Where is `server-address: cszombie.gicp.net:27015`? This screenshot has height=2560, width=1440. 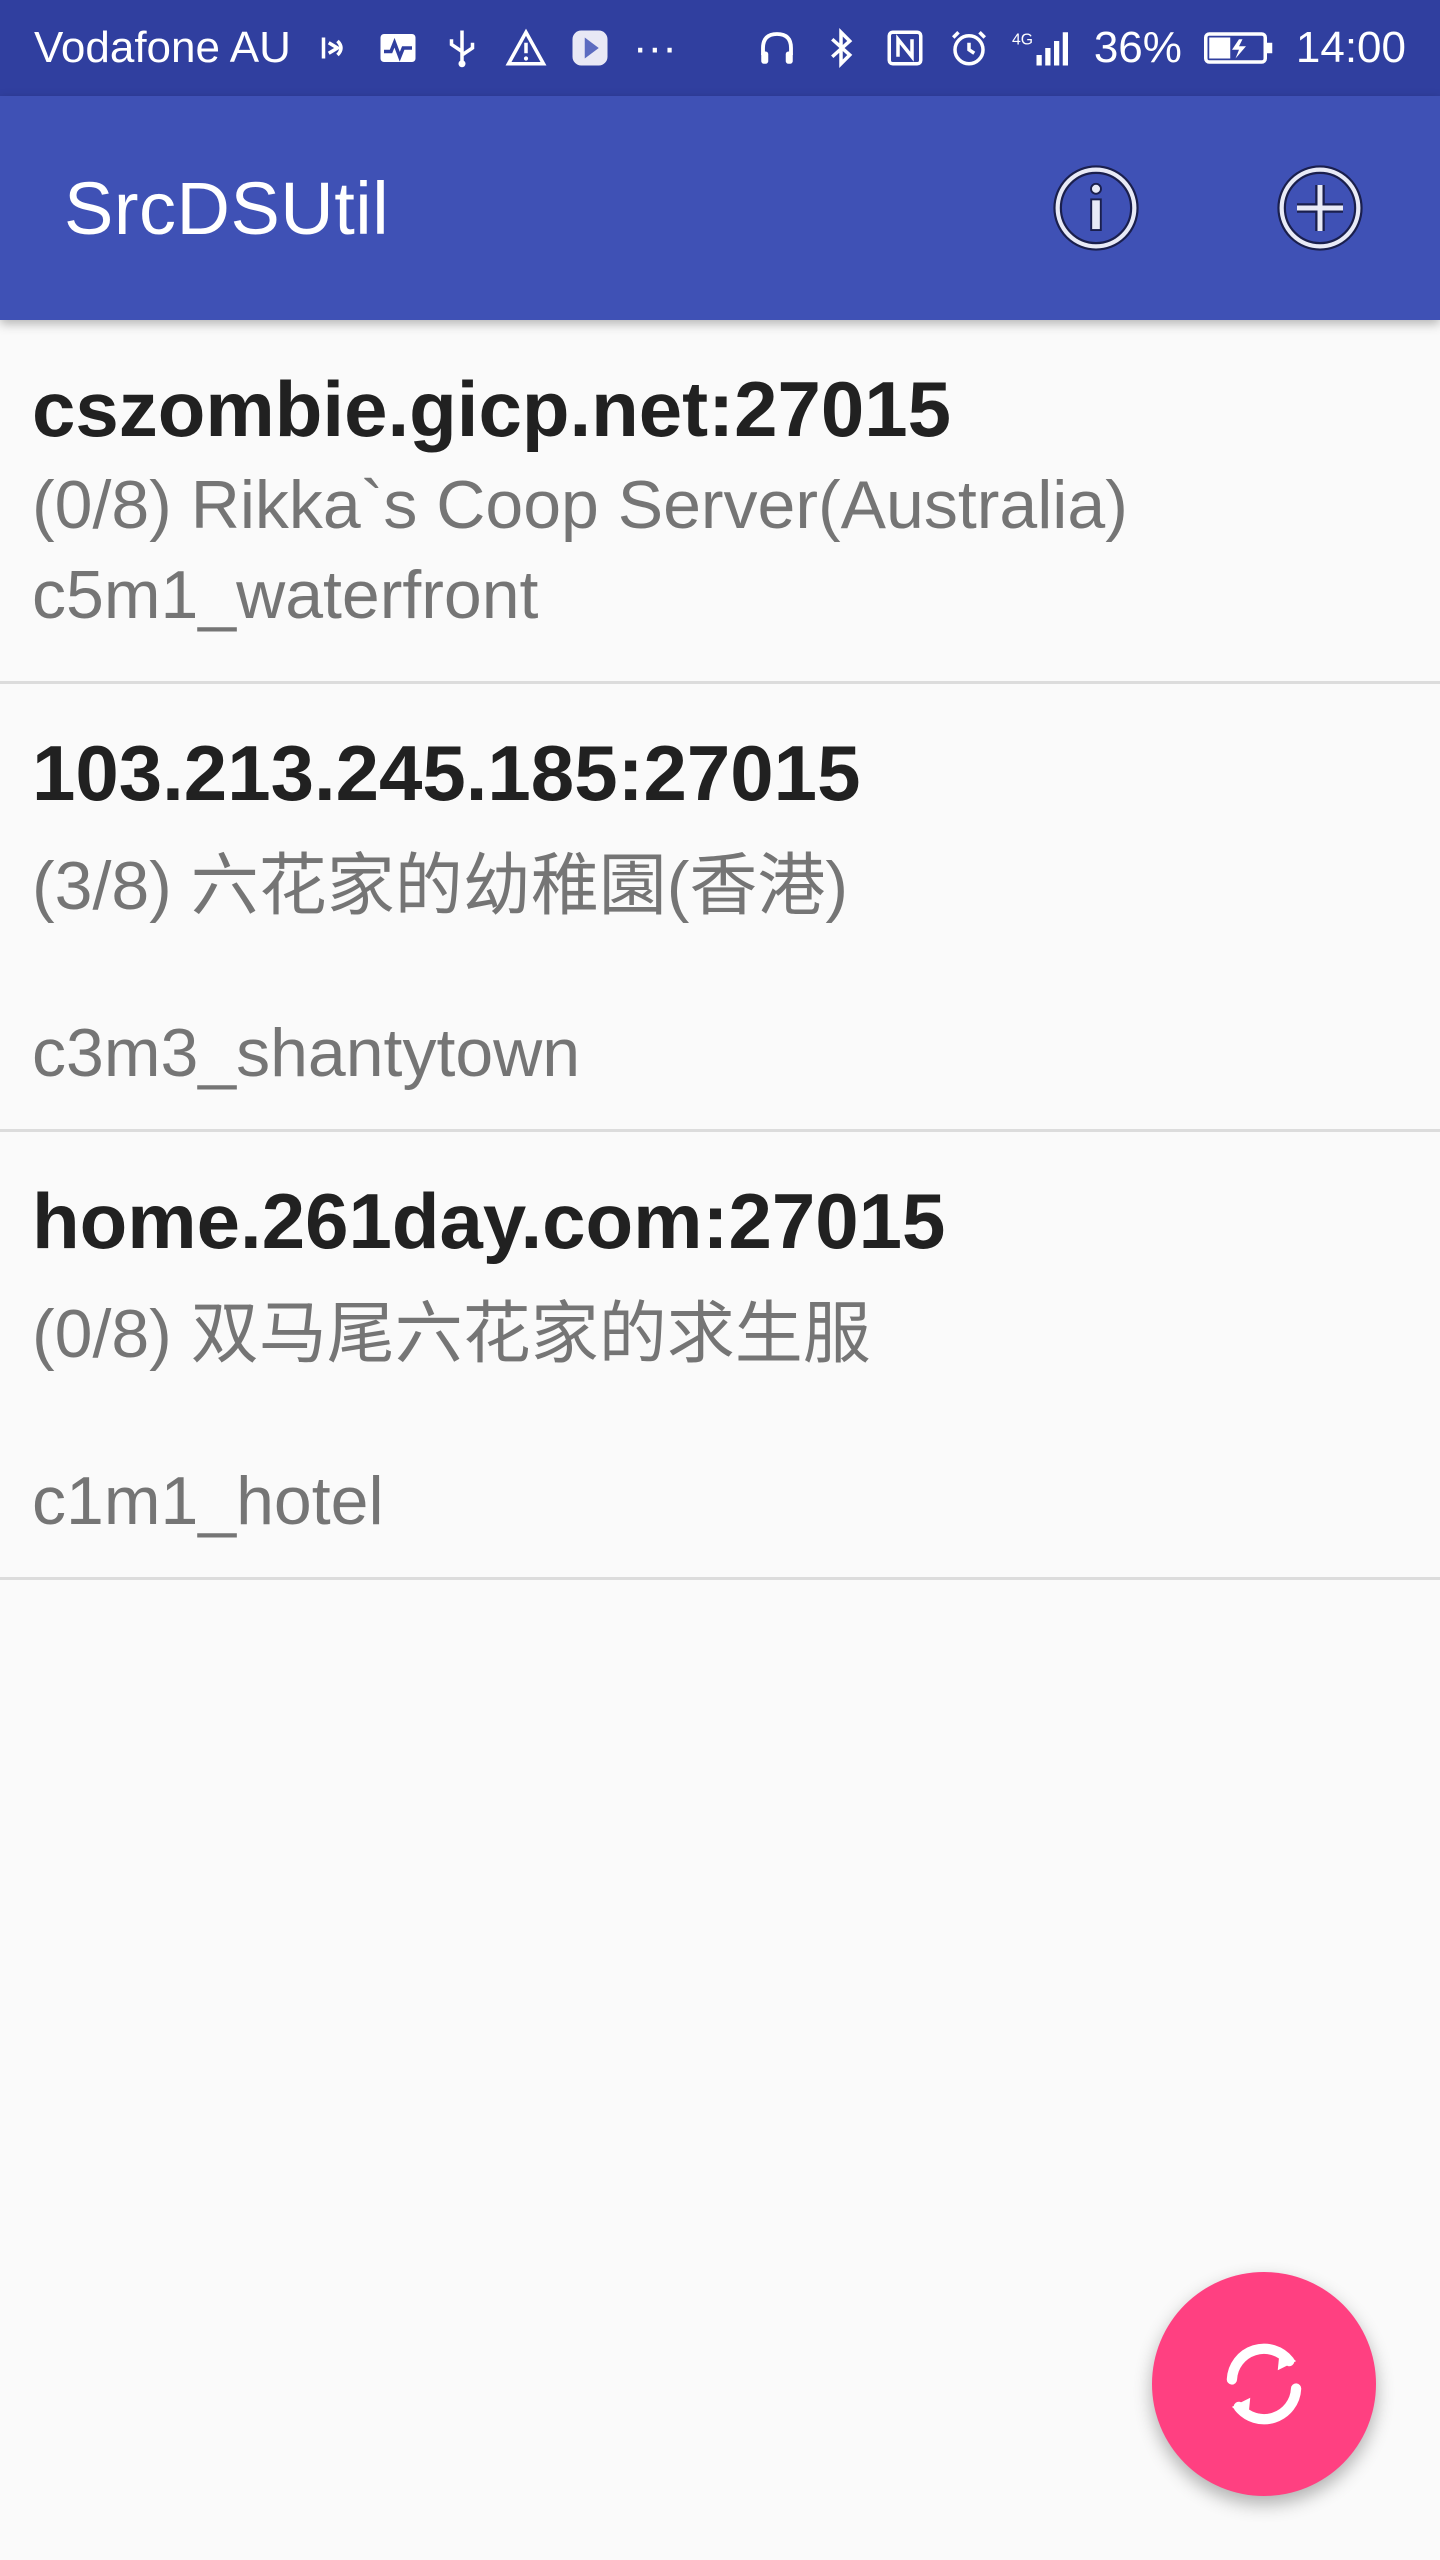
server-address: cszombie.gicp.net:27015 is located at coordinates (492, 409).